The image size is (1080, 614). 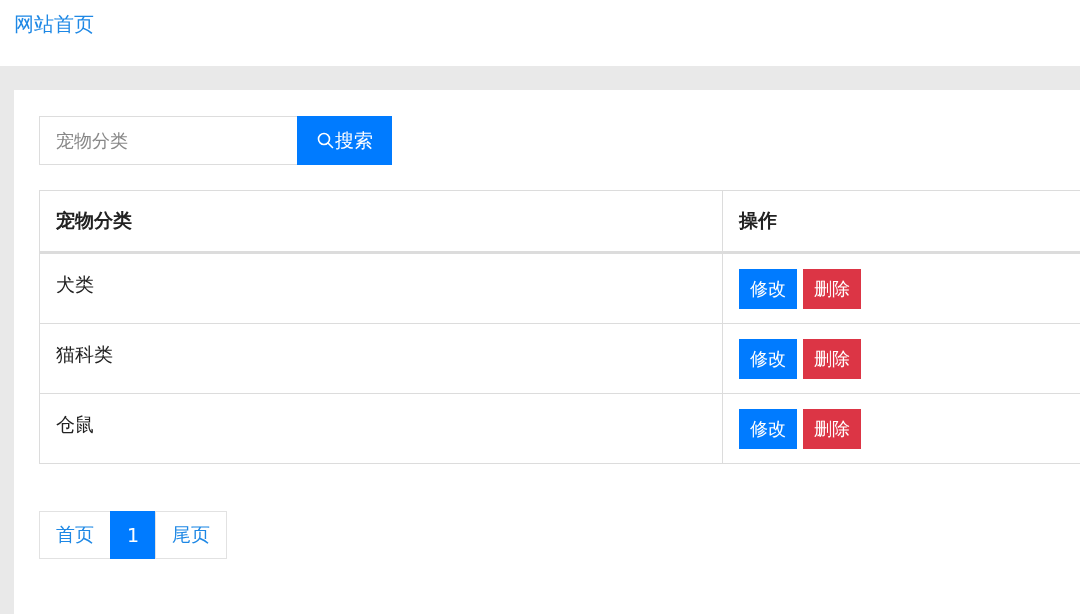 What do you see at coordinates (54, 24) in the screenshot?
I see `home-link: 网站首页` at bounding box center [54, 24].